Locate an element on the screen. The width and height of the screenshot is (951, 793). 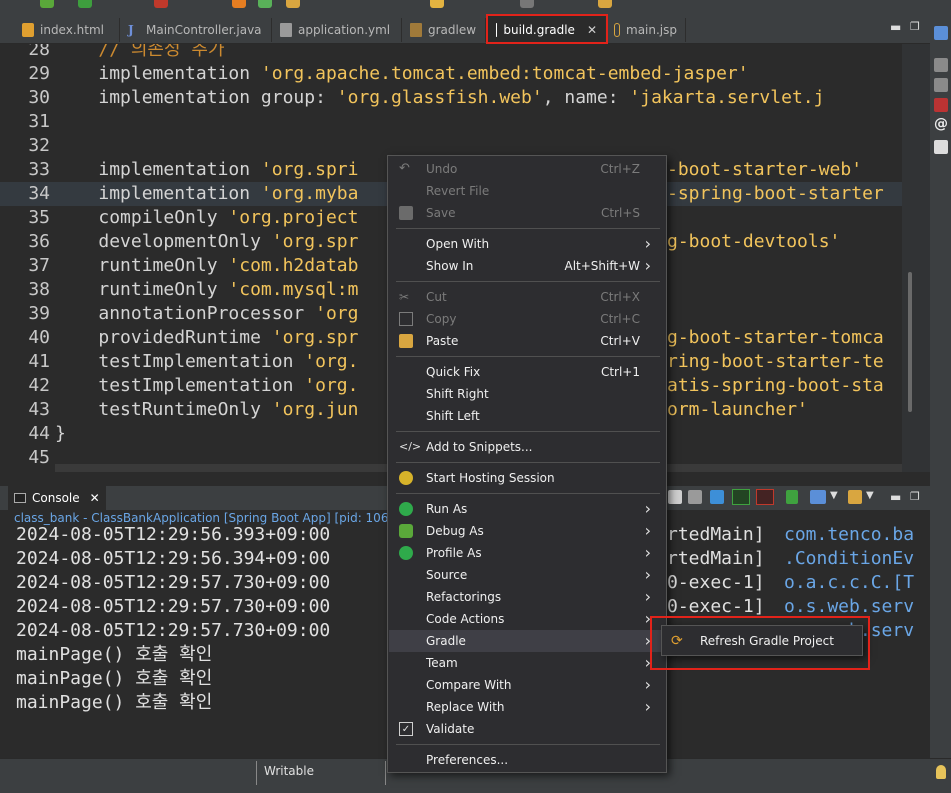
show-stderr-icon is located at coordinates (765, 497).